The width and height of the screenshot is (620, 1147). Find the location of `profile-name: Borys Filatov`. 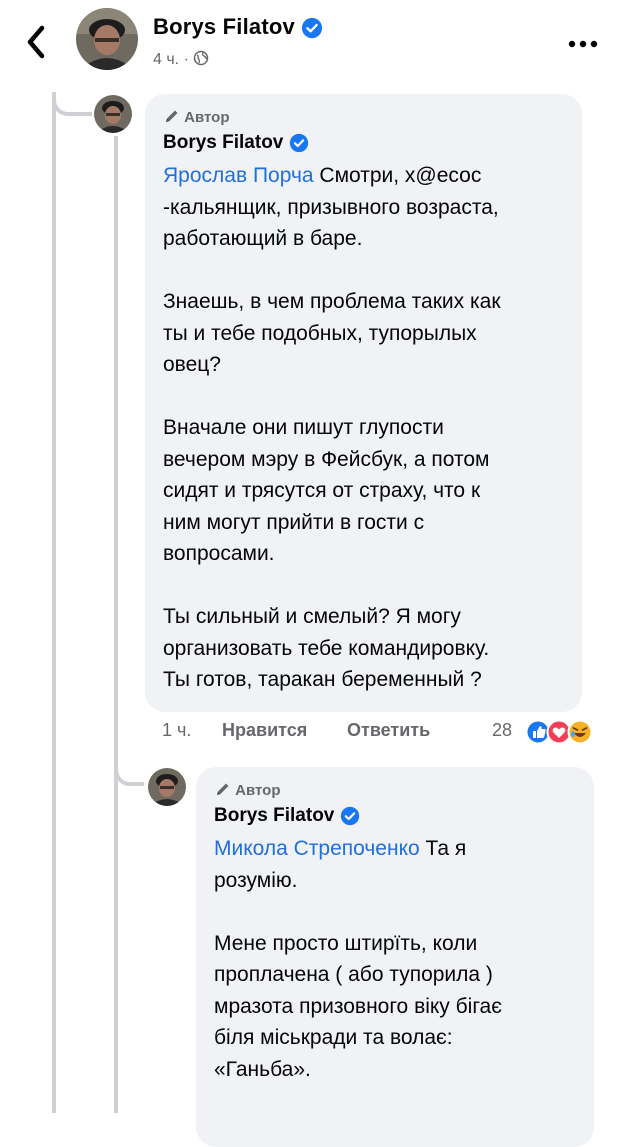

profile-name: Borys Filatov is located at coordinates (238, 27).